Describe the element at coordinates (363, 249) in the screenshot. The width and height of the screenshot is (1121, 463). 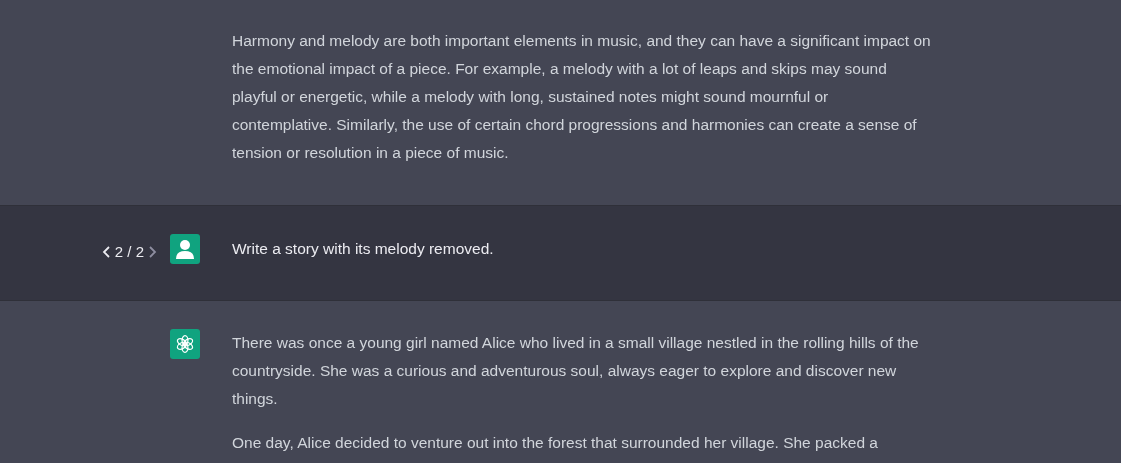
I see `user-message: Write a story with its melody removed.` at that location.